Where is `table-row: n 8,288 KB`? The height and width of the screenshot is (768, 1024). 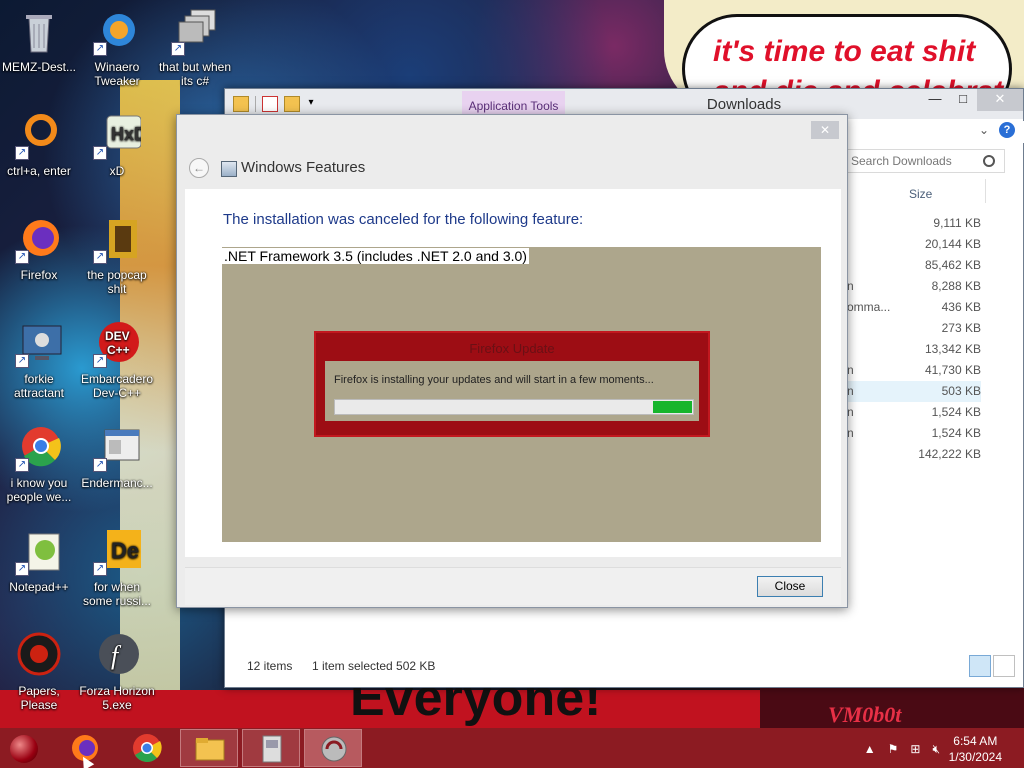
table-row: n 8,288 KB is located at coordinates (914, 286).